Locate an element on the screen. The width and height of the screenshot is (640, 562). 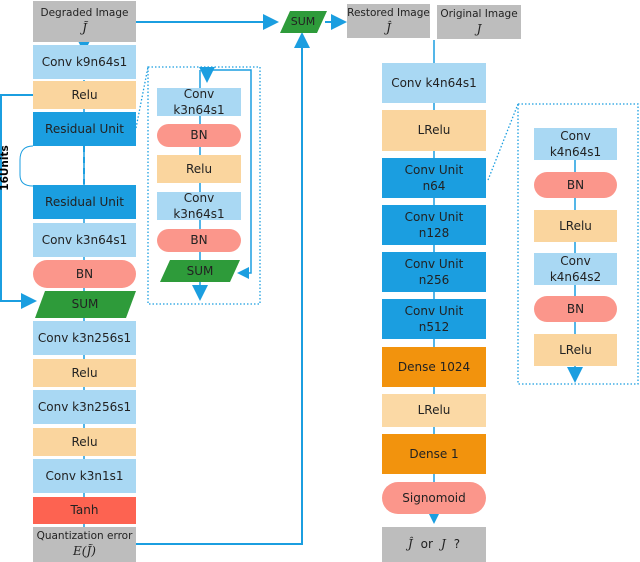
disc-dense-1024: Dense 1024 is located at coordinates (434, 367).